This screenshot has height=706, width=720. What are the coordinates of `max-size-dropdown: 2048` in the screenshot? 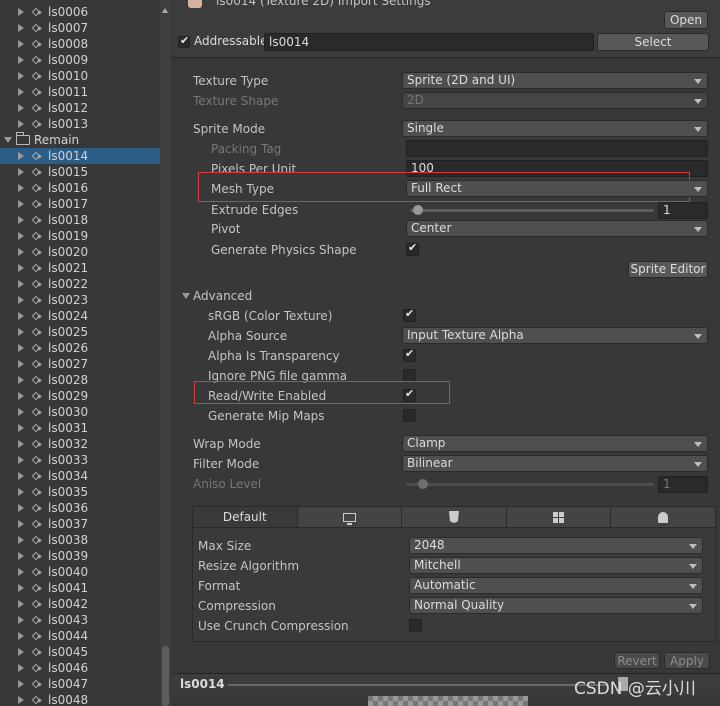 It's located at (556, 545).